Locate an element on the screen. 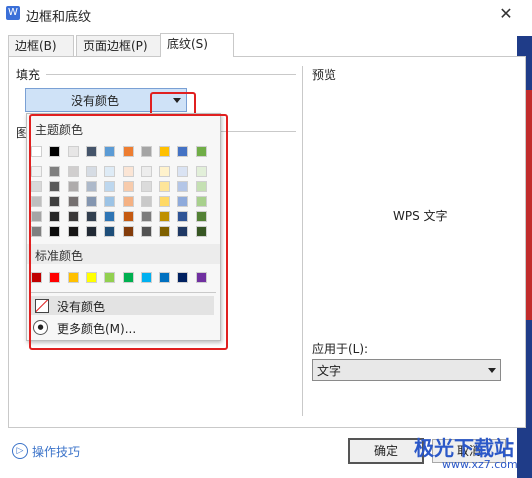  preview-section-label: 预览 is located at coordinates (324, 74).